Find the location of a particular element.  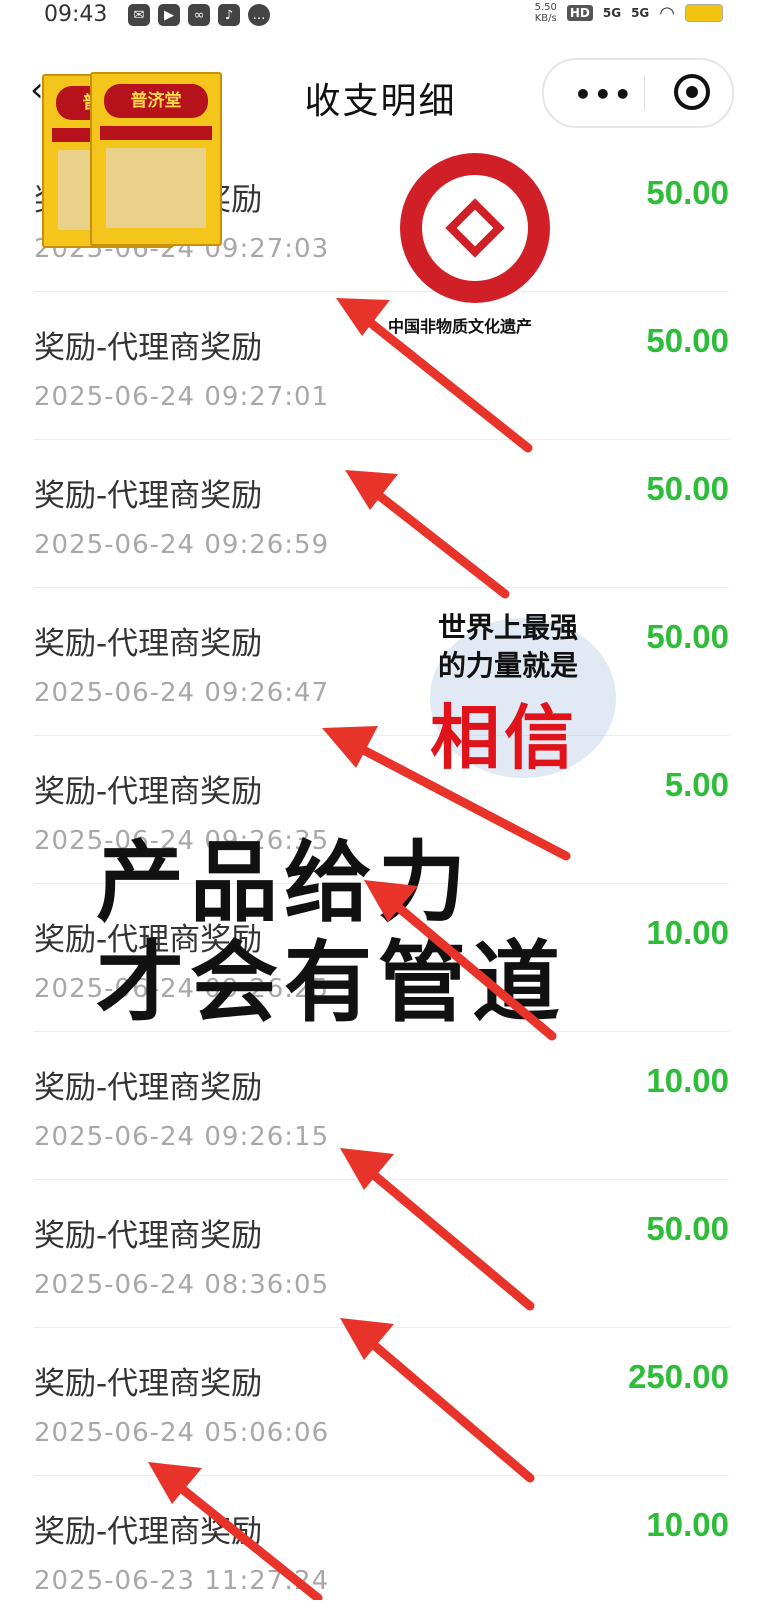

product-band is located at coordinates (156, 133).